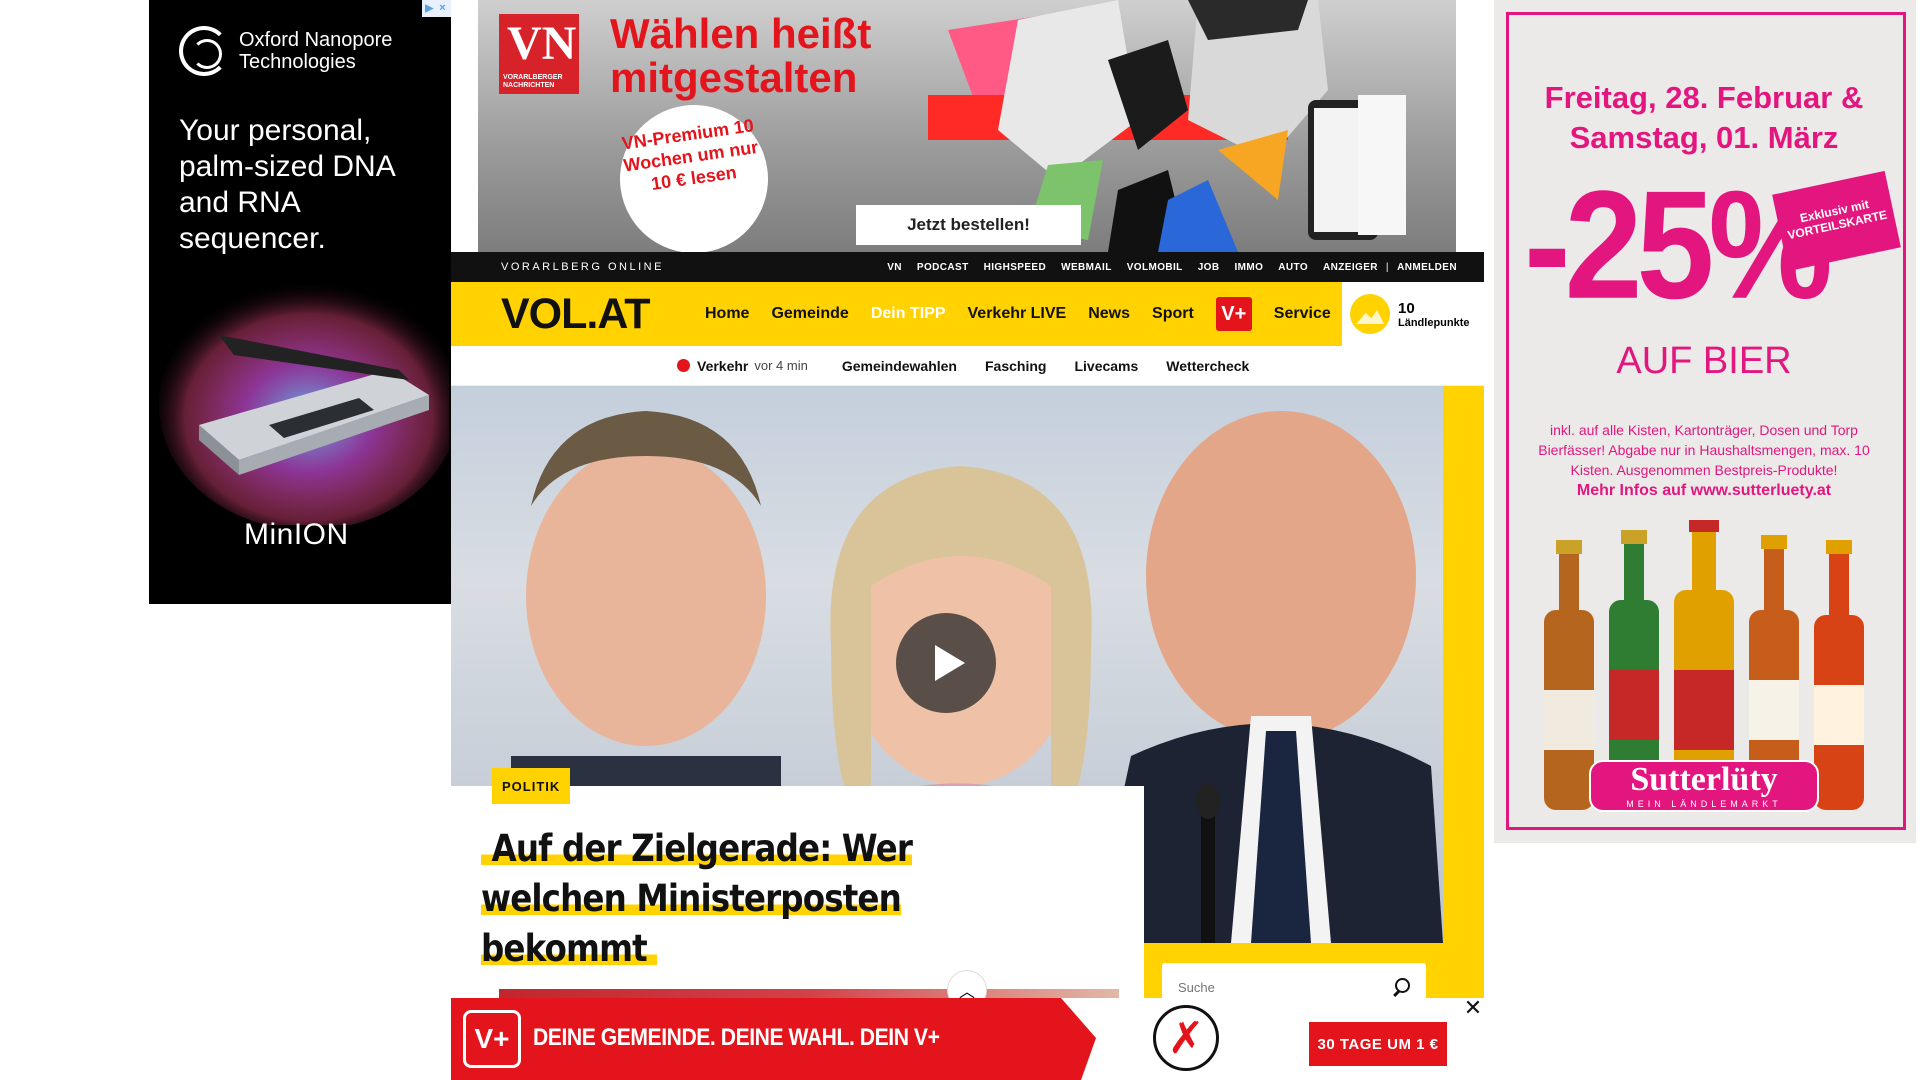 The height and width of the screenshot is (1080, 1920). I want to click on topbar-login-link: ANMELDEN, so click(1427, 267).